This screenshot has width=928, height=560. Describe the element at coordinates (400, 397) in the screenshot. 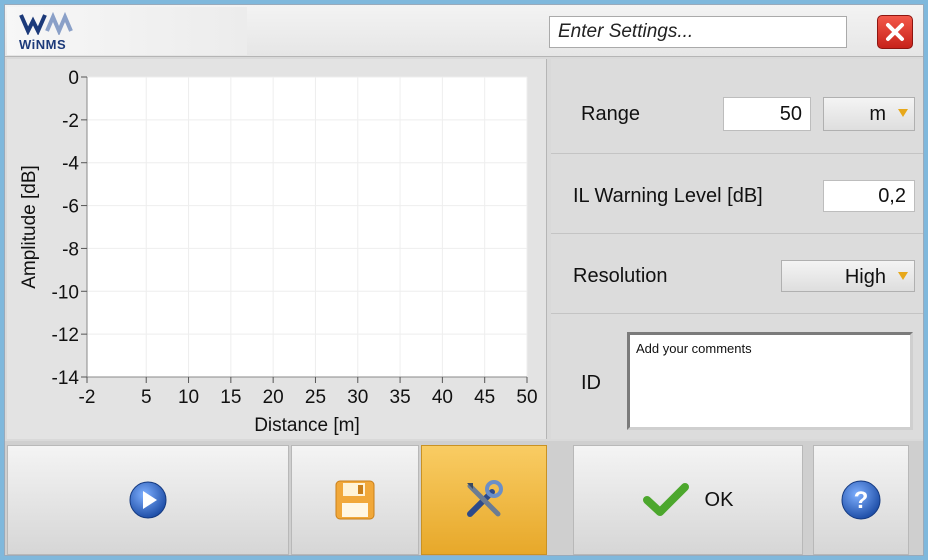

I see `x-tick-label: 35` at that location.